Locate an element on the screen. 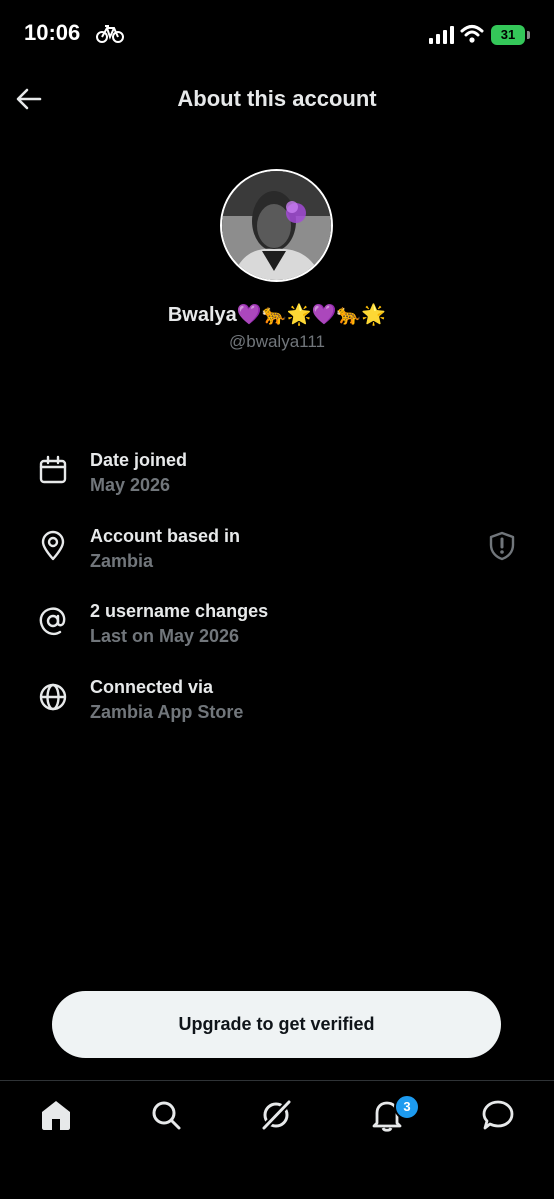  location-pin-icon is located at coordinates (53, 545).